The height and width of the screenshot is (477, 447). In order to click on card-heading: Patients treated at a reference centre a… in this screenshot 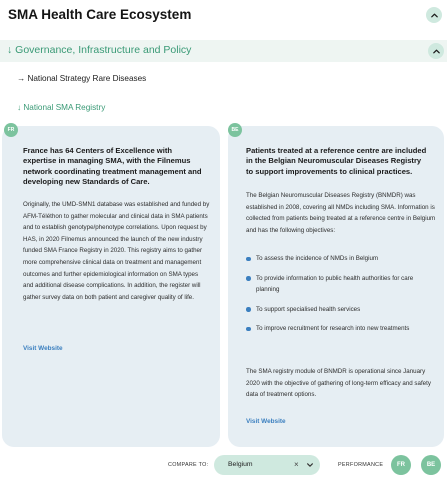, I will do `click(336, 161)`.